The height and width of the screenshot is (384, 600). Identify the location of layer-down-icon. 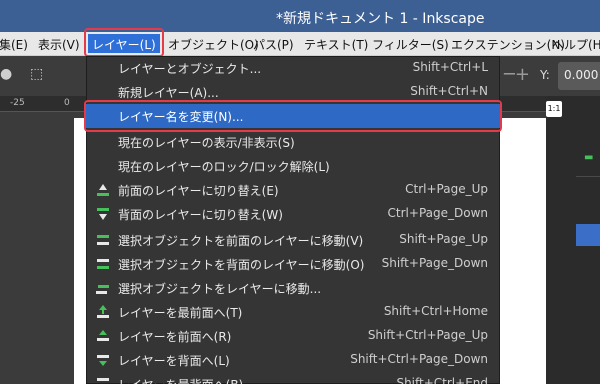
(103, 214).